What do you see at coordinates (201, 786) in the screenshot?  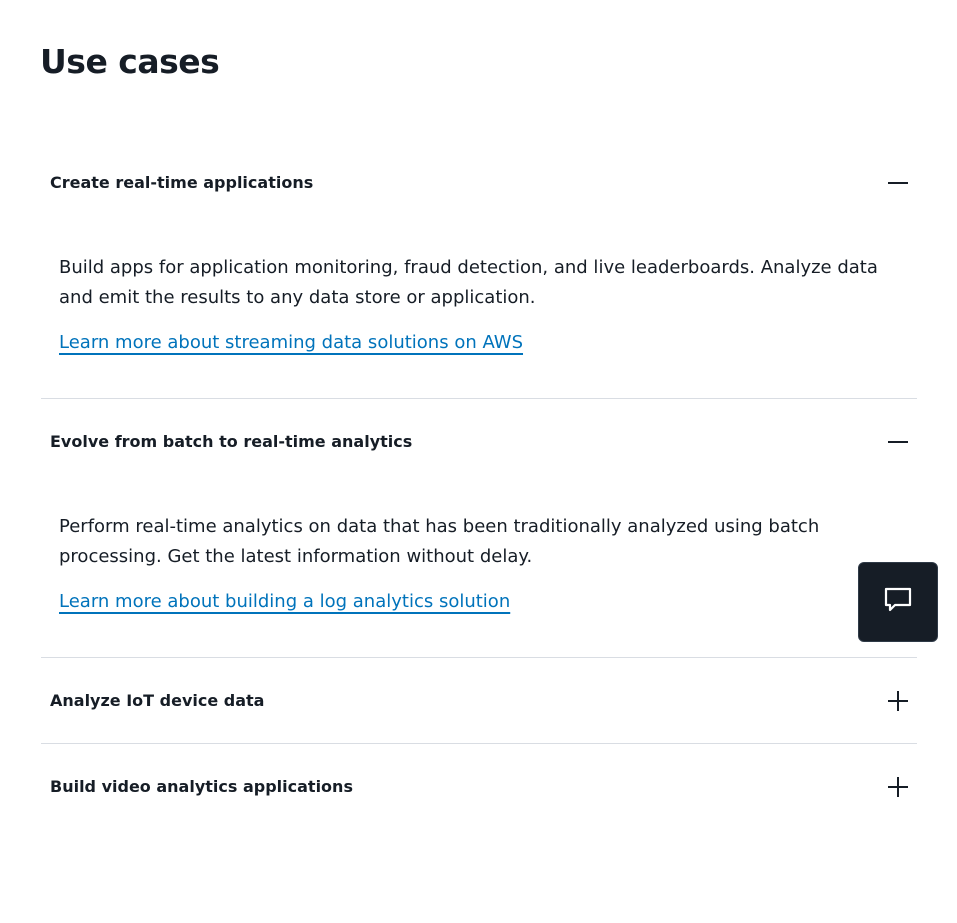 I see `accordion-item-title: Build video analytics applications` at bounding box center [201, 786].